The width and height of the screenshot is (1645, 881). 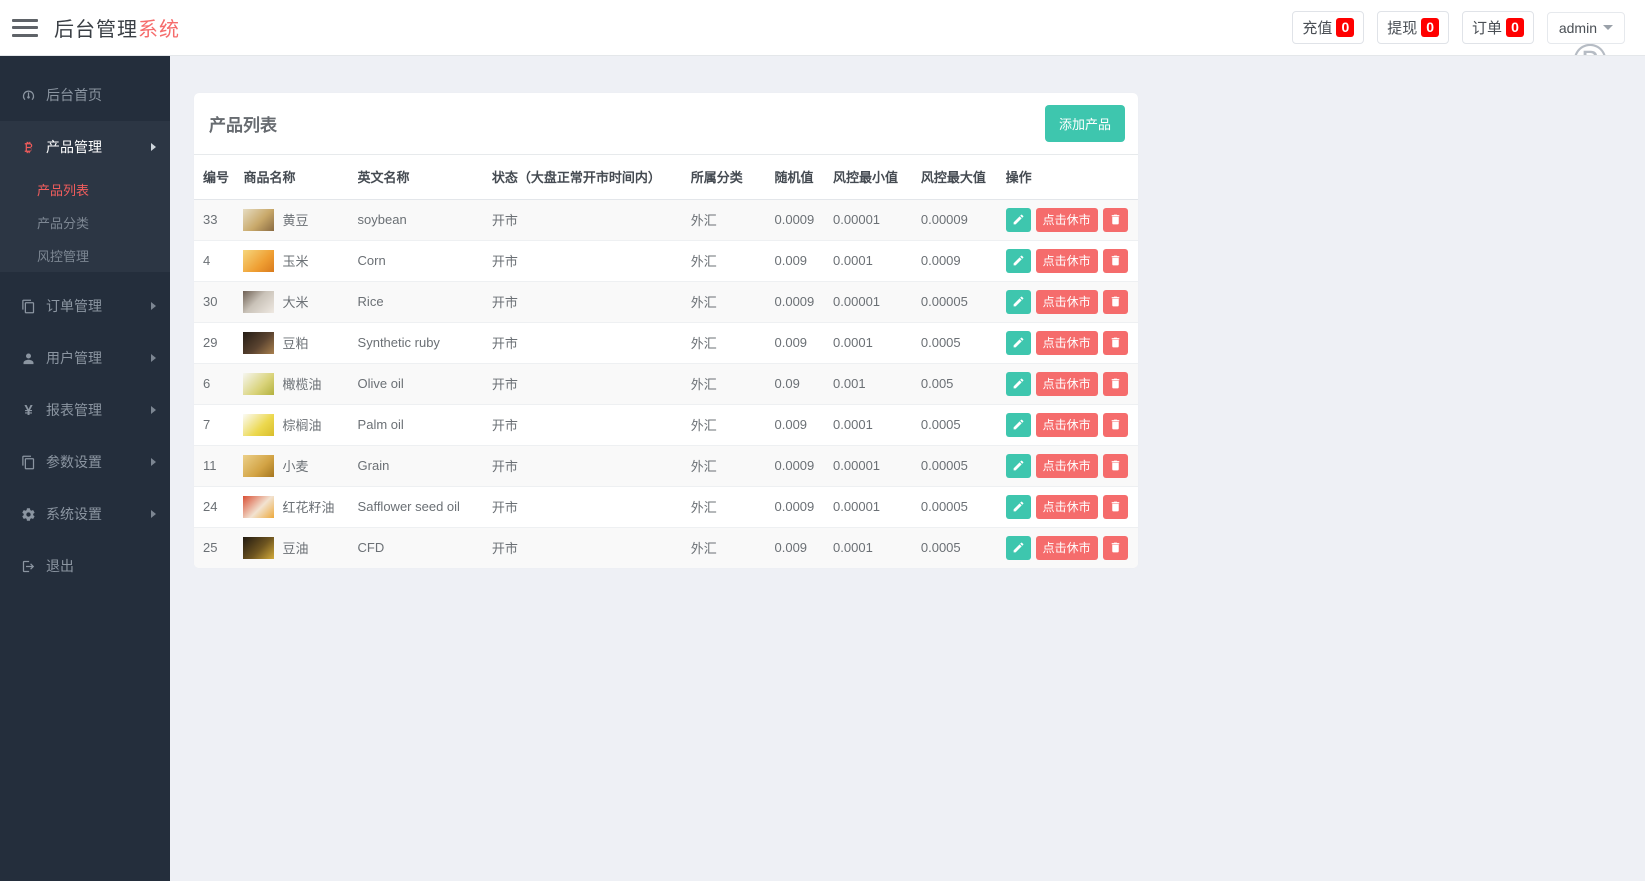 What do you see at coordinates (424, 301) in the screenshot?
I see `cell-english-name: Rice` at bounding box center [424, 301].